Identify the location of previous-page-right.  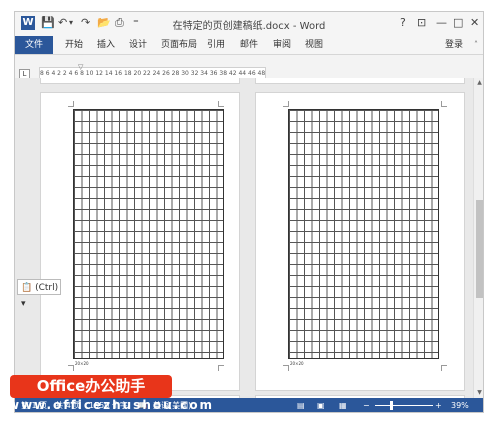
(360, 81).